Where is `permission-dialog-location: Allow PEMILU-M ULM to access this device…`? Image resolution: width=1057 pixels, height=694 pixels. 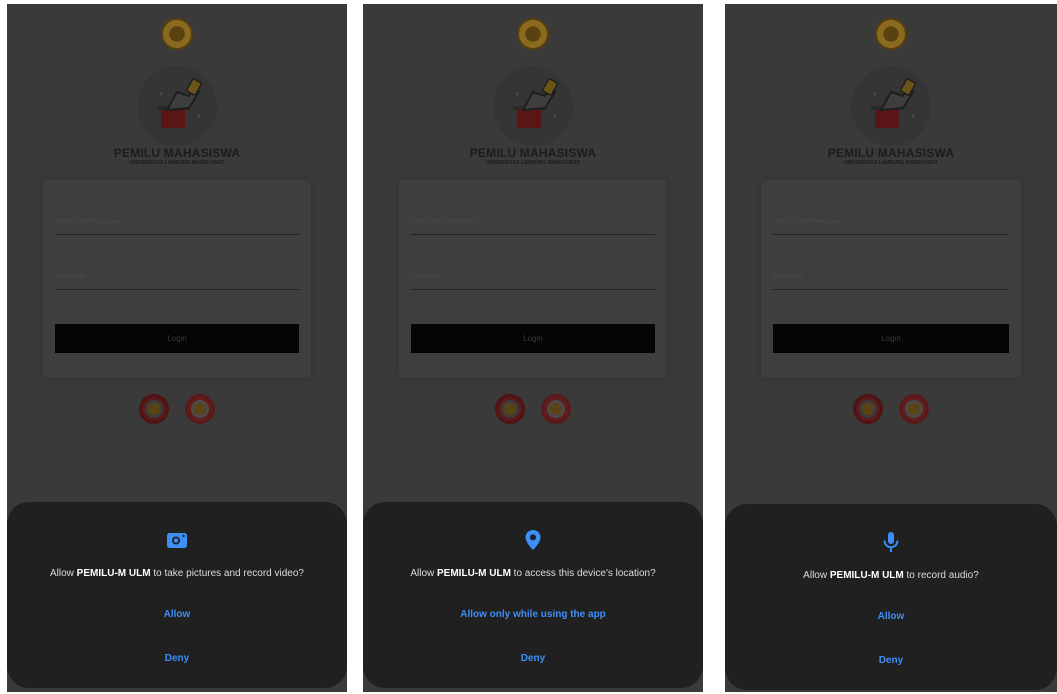 permission-dialog-location: Allow PEMILU-M ULM to access this device… is located at coordinates (533, 595).